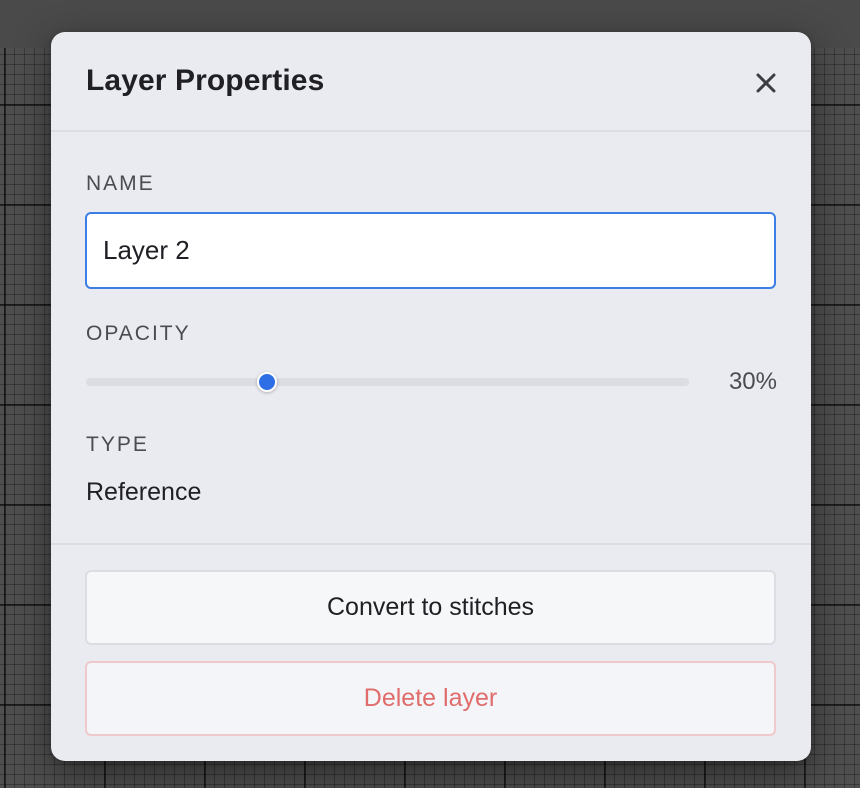  What do you see at coordinates (205, 80) in the screenshot?
I see `dialog-title: Layer Properties` at bounding box center [205, 80].